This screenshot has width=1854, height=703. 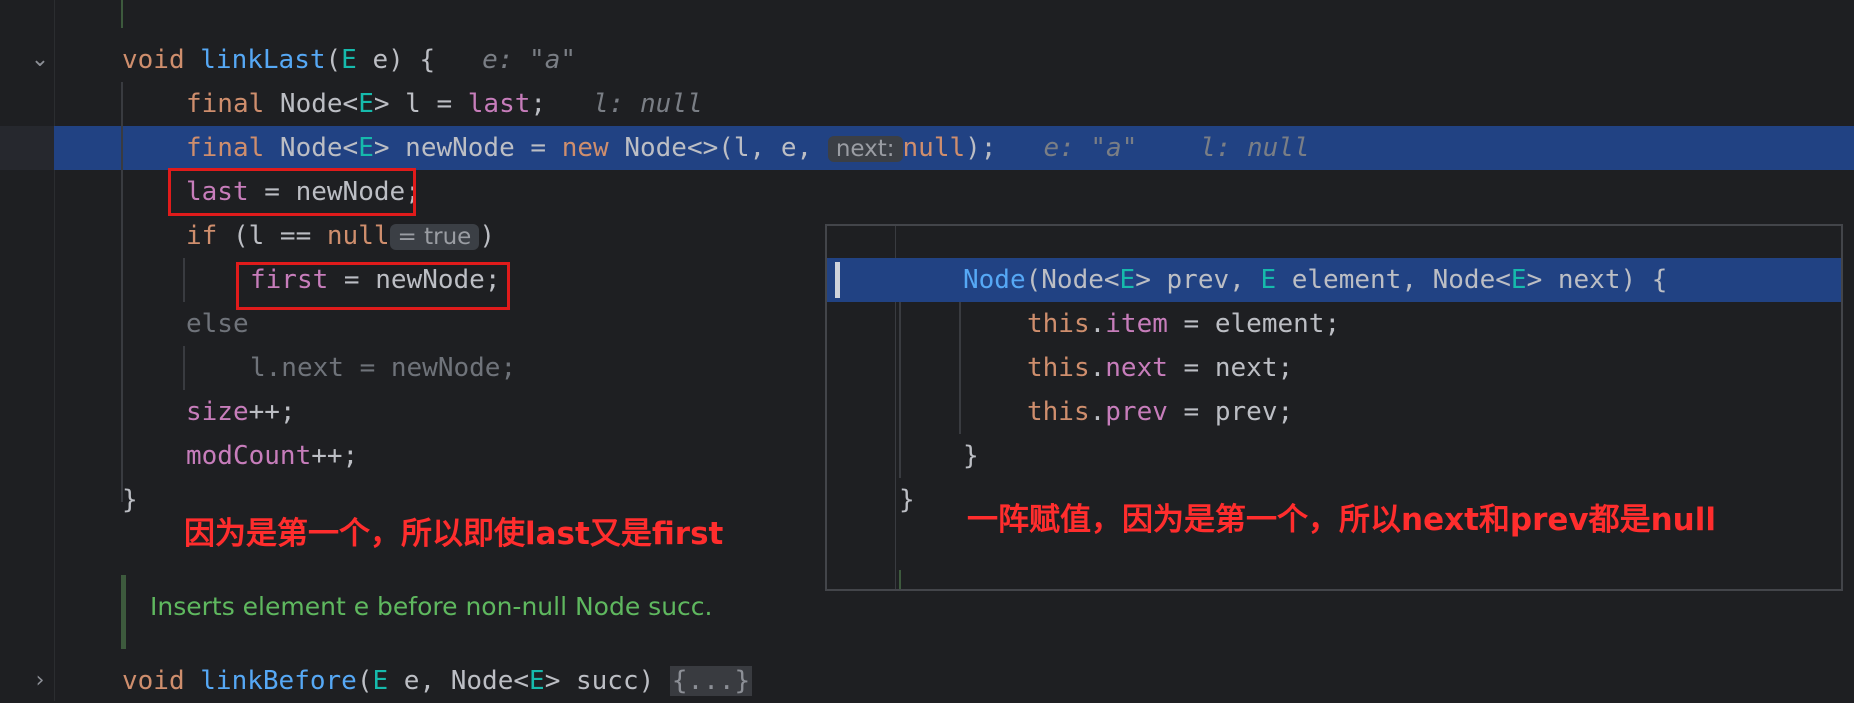 What do you see at coordinates (585, 148) in the screenshot?
I see `keyword: new` at bounding box center [585, 148].